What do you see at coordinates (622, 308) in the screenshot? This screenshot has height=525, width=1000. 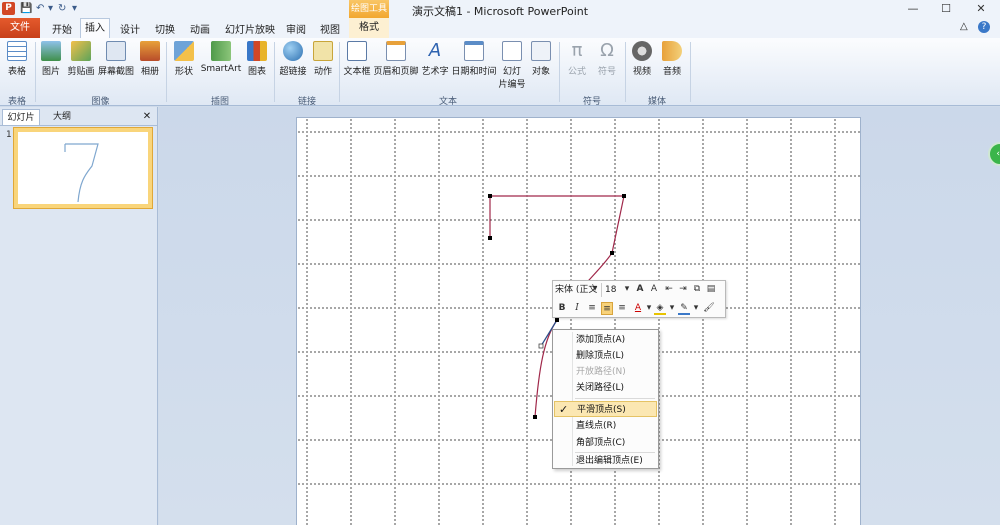 I see `align-right-icon: ≡` at bounding box center [622, 308].